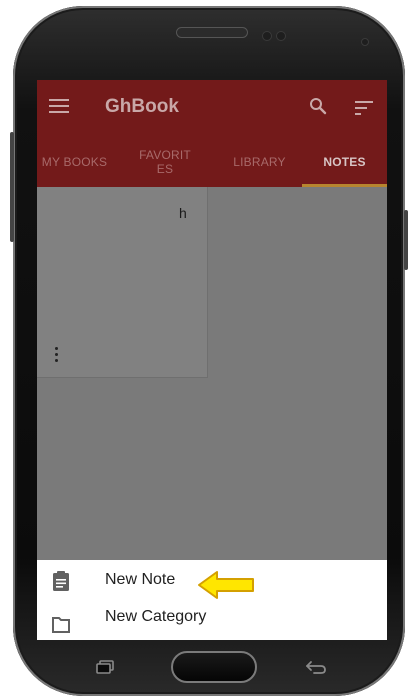  What do you see at coordinates (59, 107) in the screenshot?
I see `menu-icon` at bounding box center [59, 107].